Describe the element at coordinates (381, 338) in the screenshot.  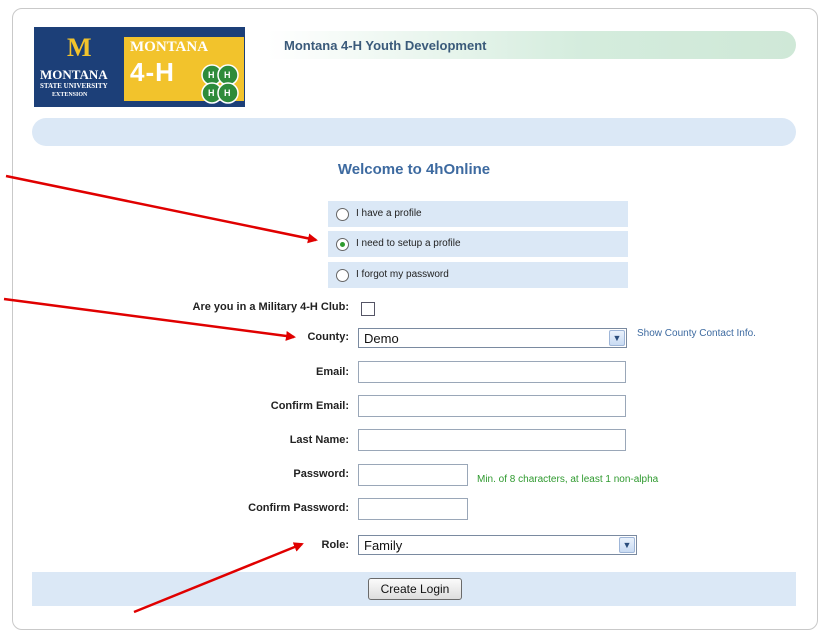
I see `county-selected-value: Demo` at that location.